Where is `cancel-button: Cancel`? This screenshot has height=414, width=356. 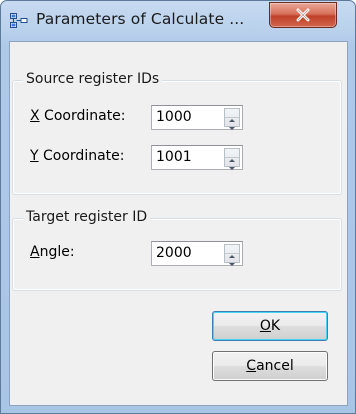
cancel-button: Cancel is located at coordinates (270, 366).